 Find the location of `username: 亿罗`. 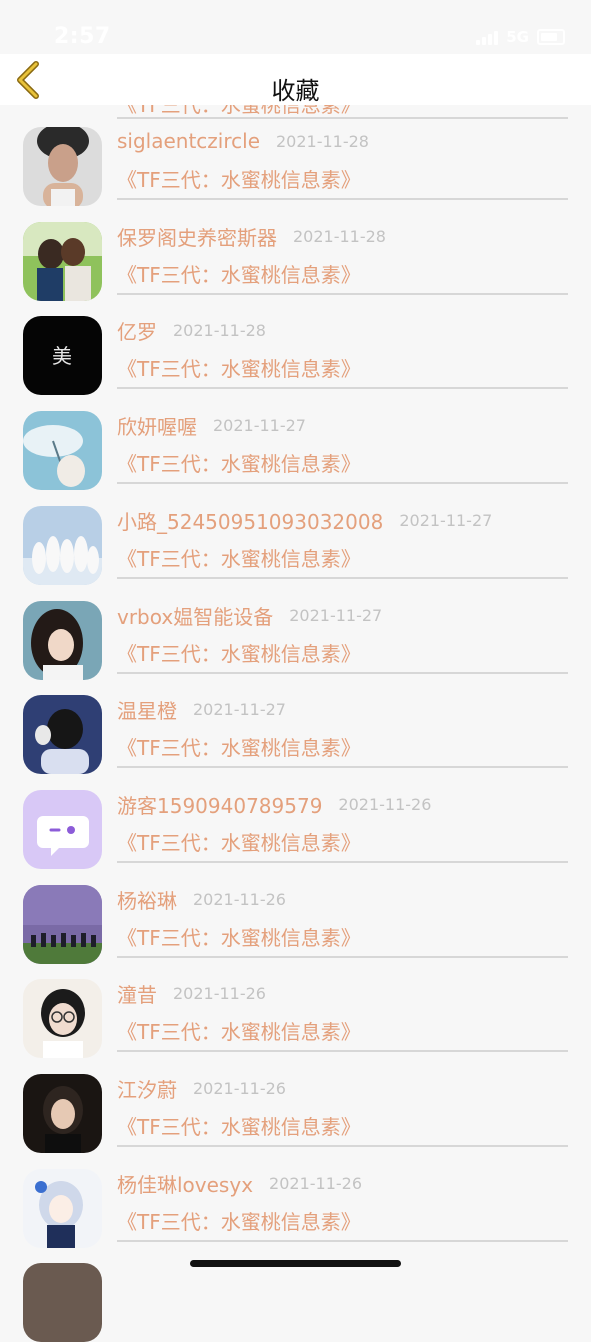

username: 亿罗 is located at coordinates (137, 330).